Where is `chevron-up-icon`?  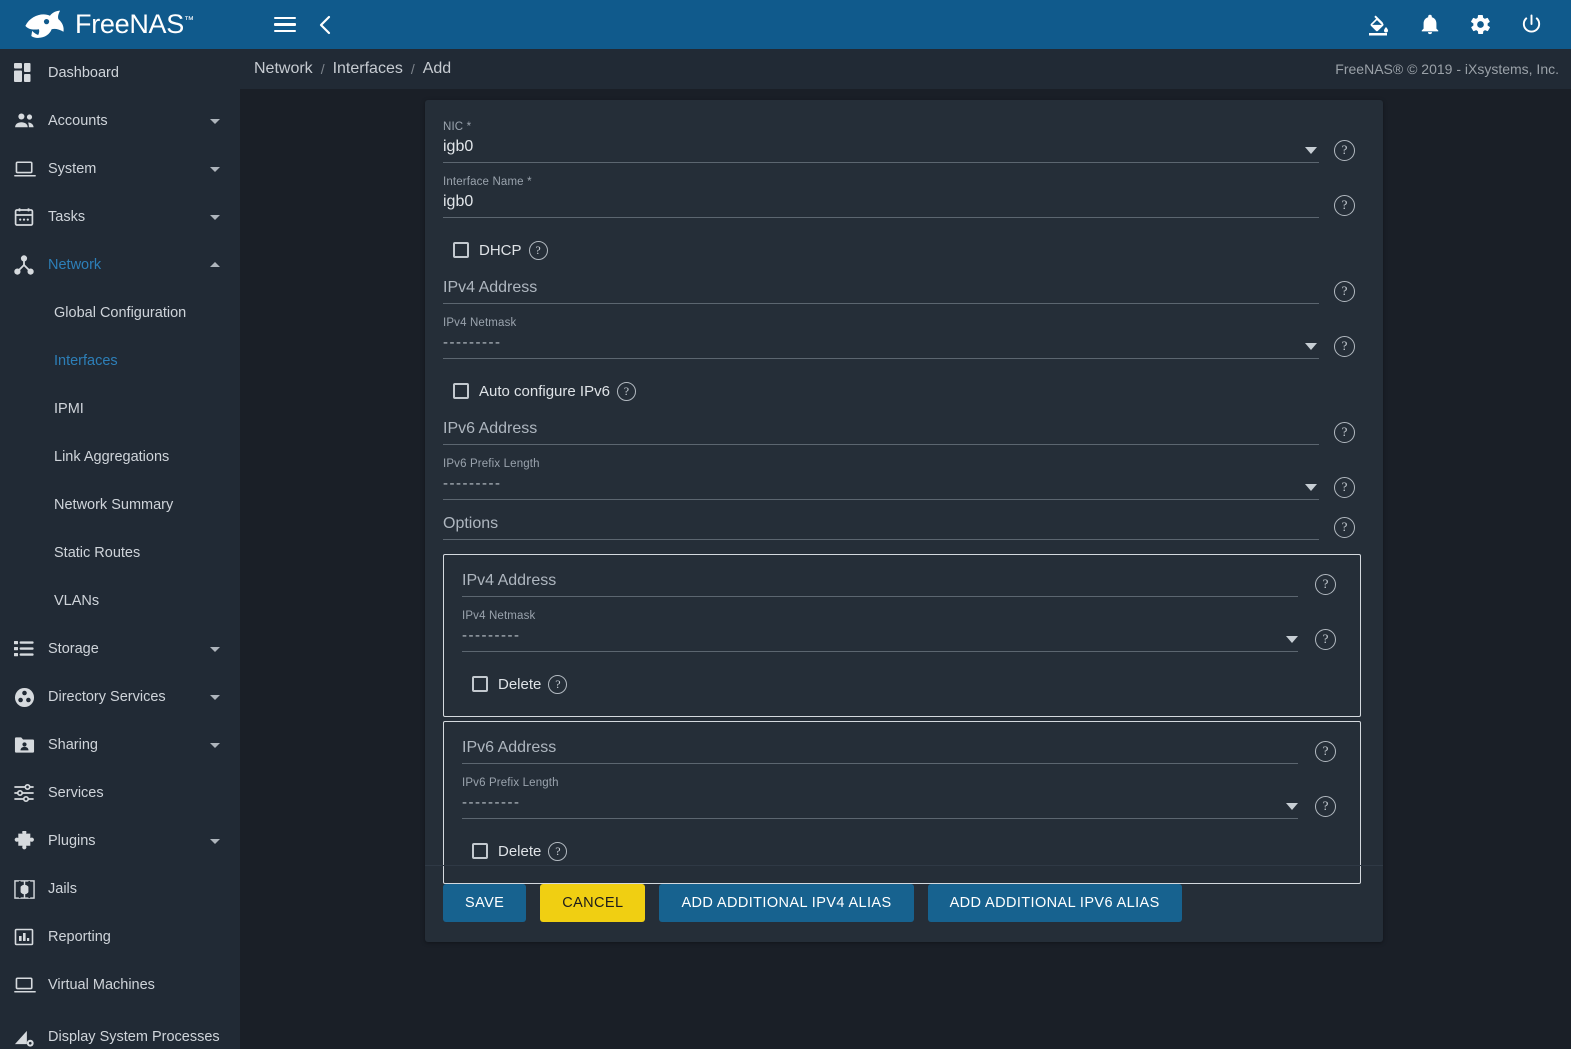 chevron-up-icon is located at coordinates (215, 265).